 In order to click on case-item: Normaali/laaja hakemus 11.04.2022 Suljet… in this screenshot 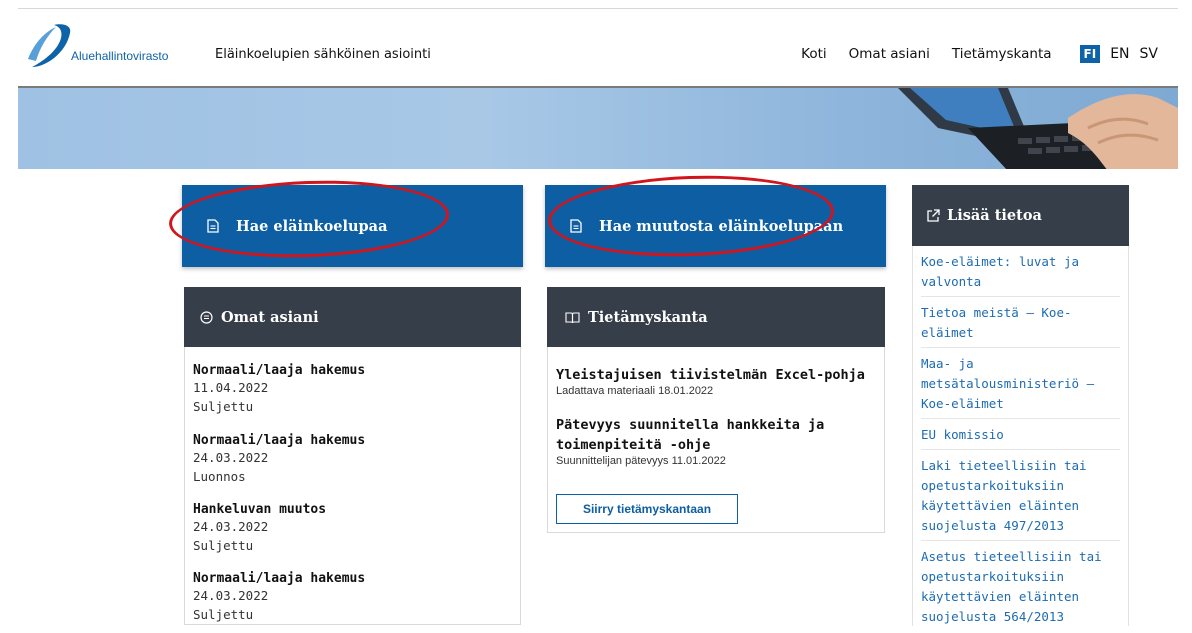, I will do `click(279, 389)`.